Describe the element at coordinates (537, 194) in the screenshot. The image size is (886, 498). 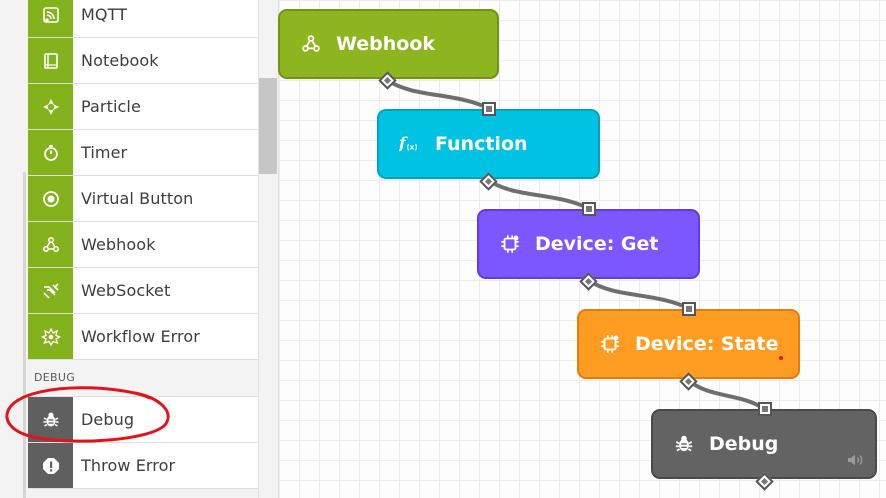
I see `connection-function-device-get` at that location.